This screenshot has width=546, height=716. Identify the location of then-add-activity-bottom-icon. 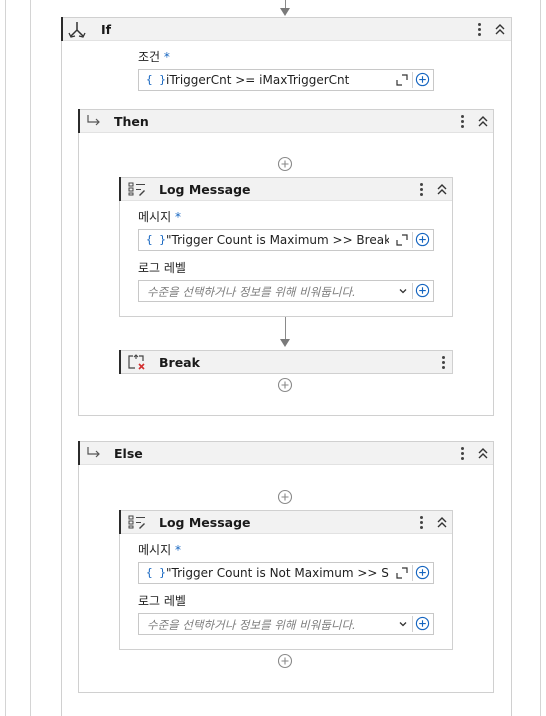
(285, 385).